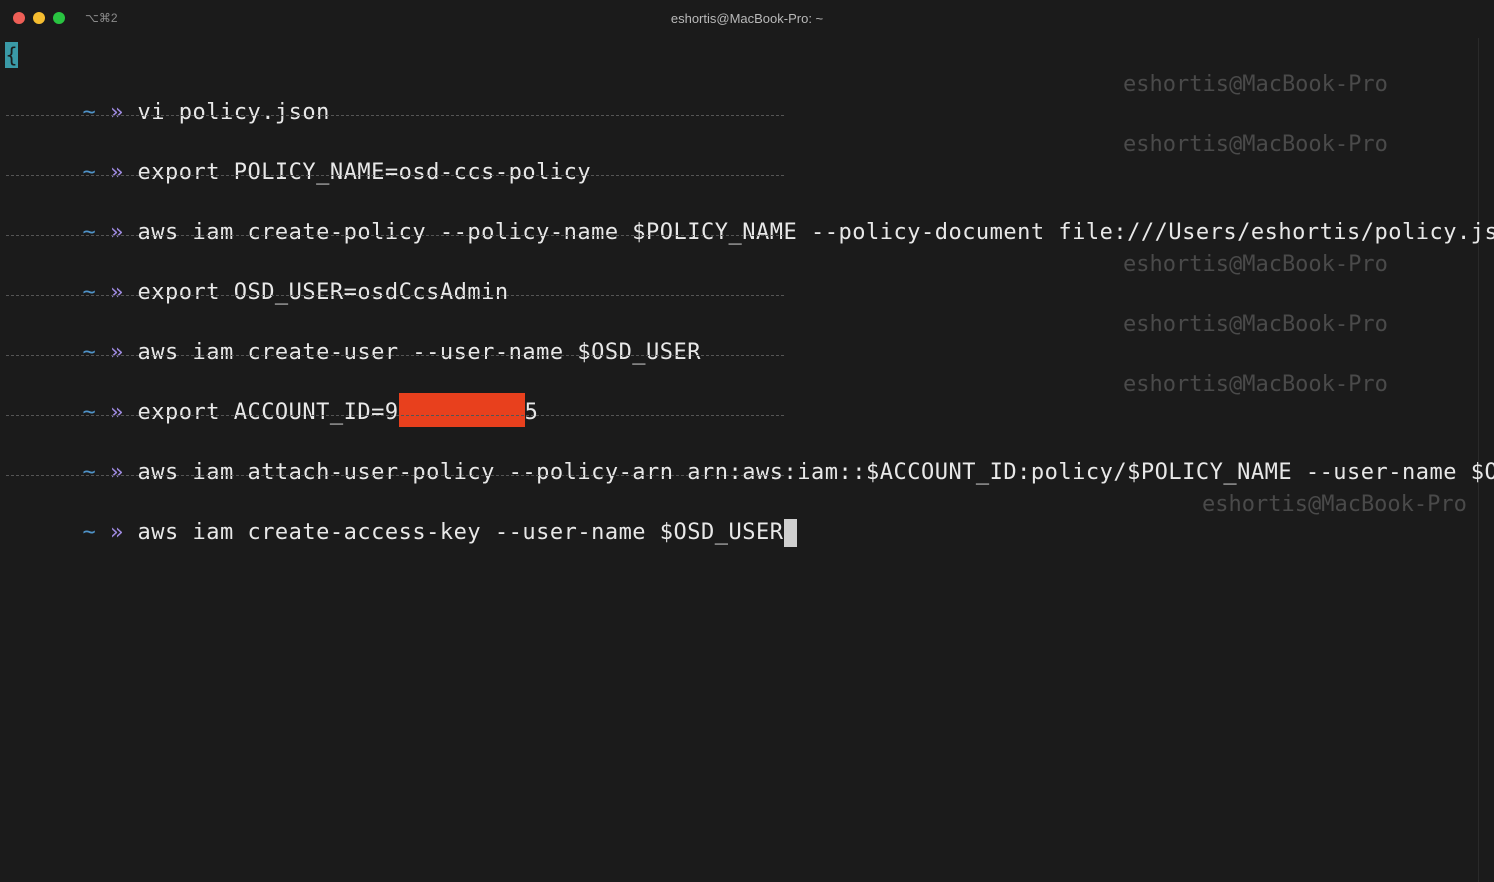 Image resolution: width=1494 pixels, height=882 pixels. I want to click on window-title: eshortis@MacBook-Pro: ~, so click(747, 18).